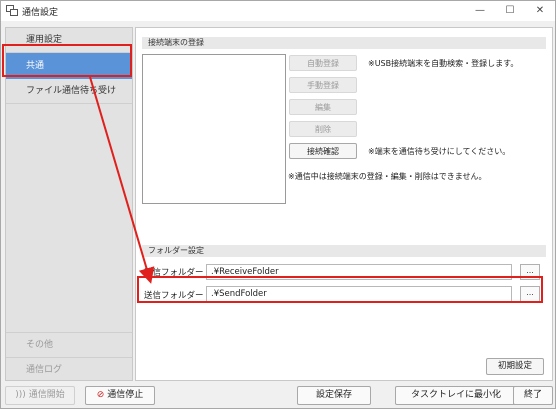  What do you see at coordinates (344, 251) in the screenshot?
I see `folder-group-header: フォルダー設定` at bounding box center [344, 251].